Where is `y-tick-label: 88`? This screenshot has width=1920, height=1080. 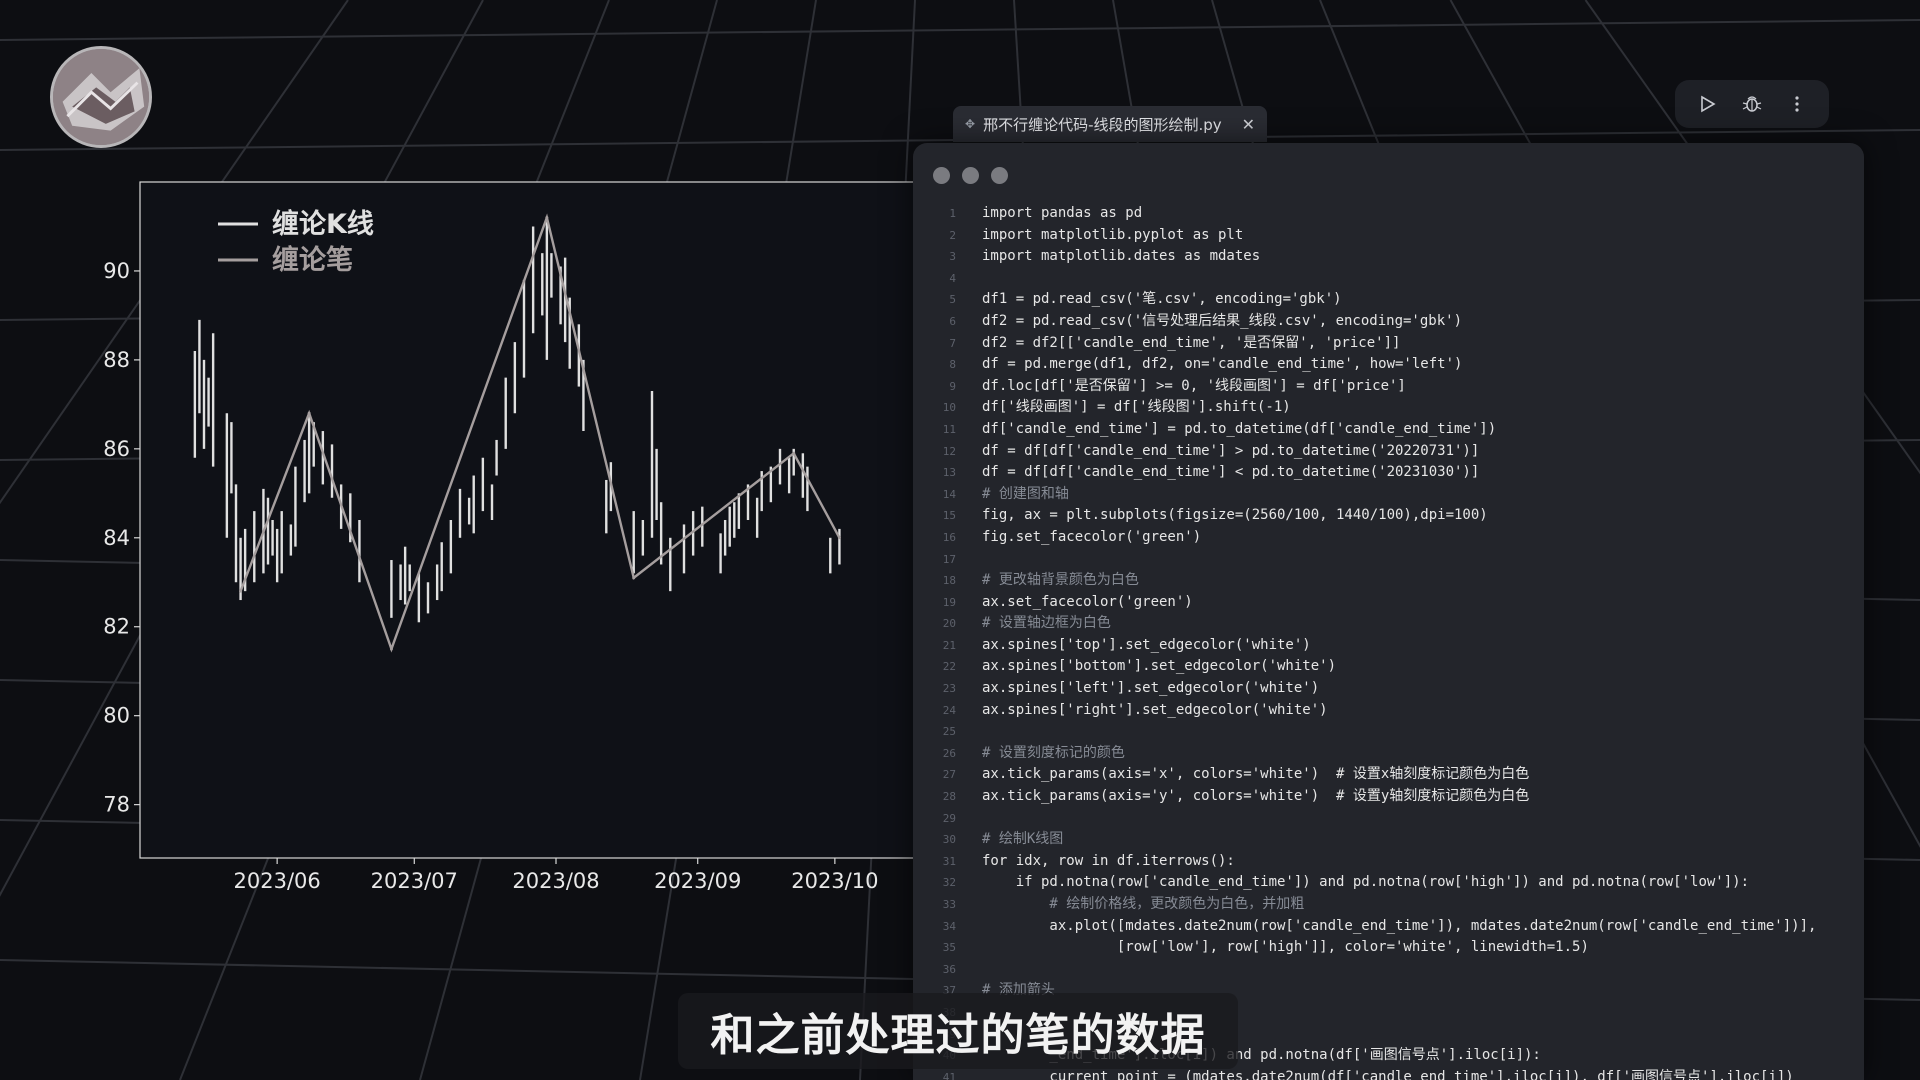
y-tick-label: 88 is located at coordinates (116, 360).